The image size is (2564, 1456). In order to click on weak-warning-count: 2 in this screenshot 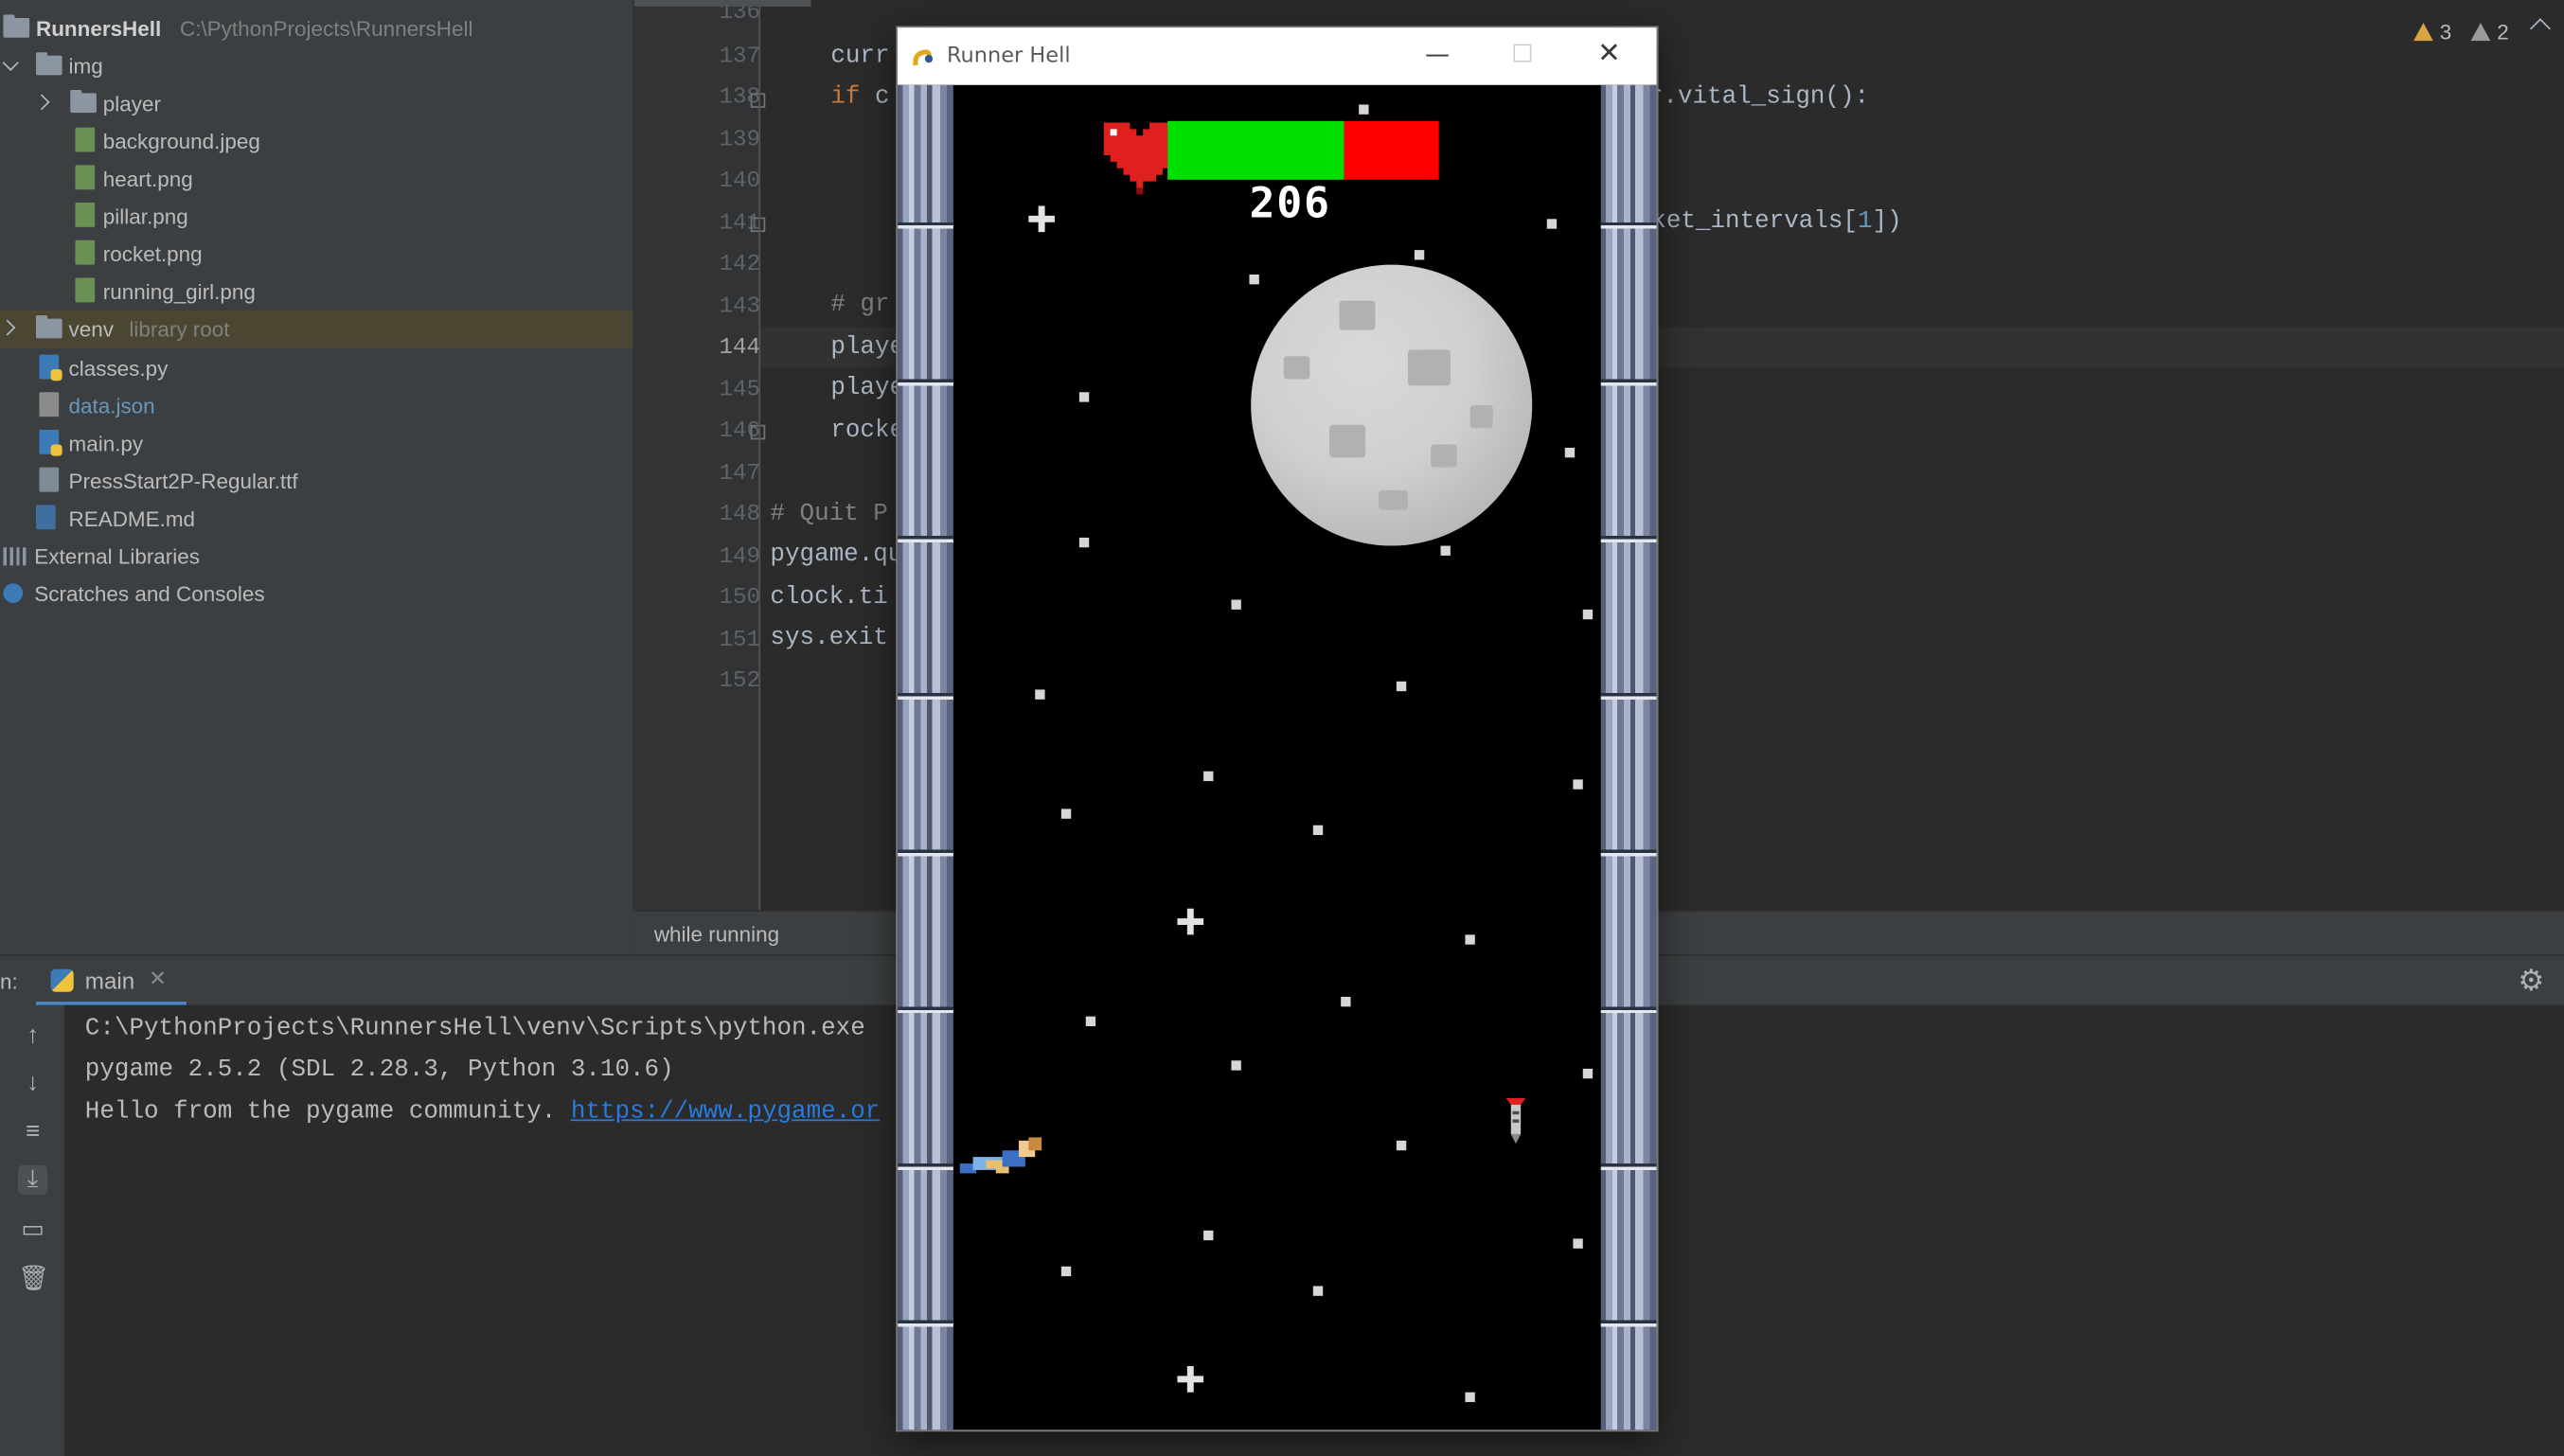, I will do `click(2503, 31)`.